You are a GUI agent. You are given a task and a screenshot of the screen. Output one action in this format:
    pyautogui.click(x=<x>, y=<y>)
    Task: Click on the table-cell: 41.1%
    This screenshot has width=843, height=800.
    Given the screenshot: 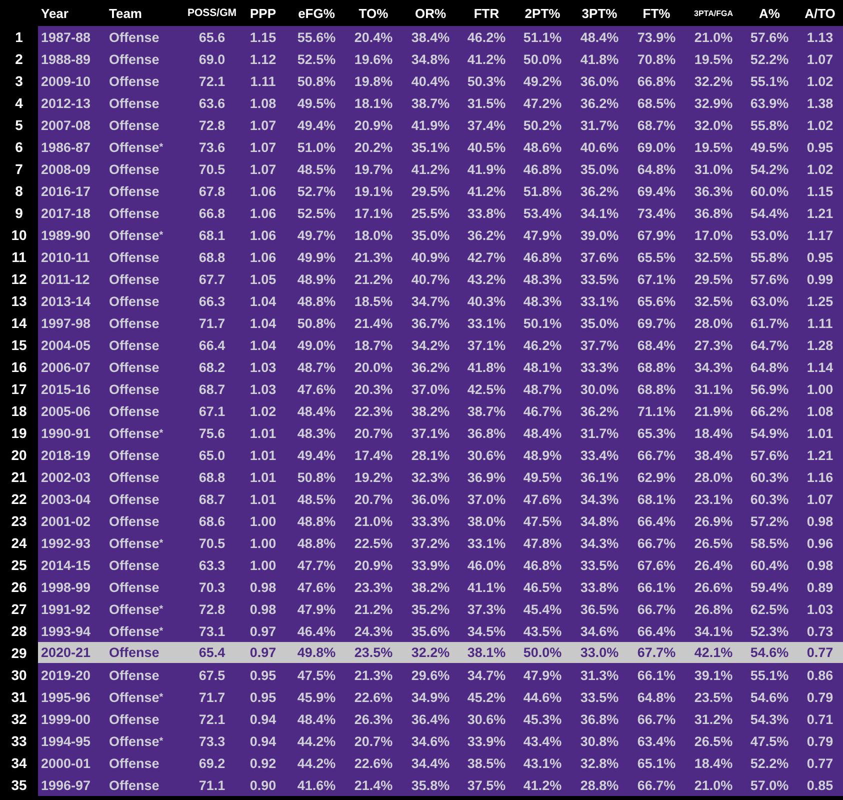 What is the action you would take?
    pyautogui.click(x=486, y=587)
    